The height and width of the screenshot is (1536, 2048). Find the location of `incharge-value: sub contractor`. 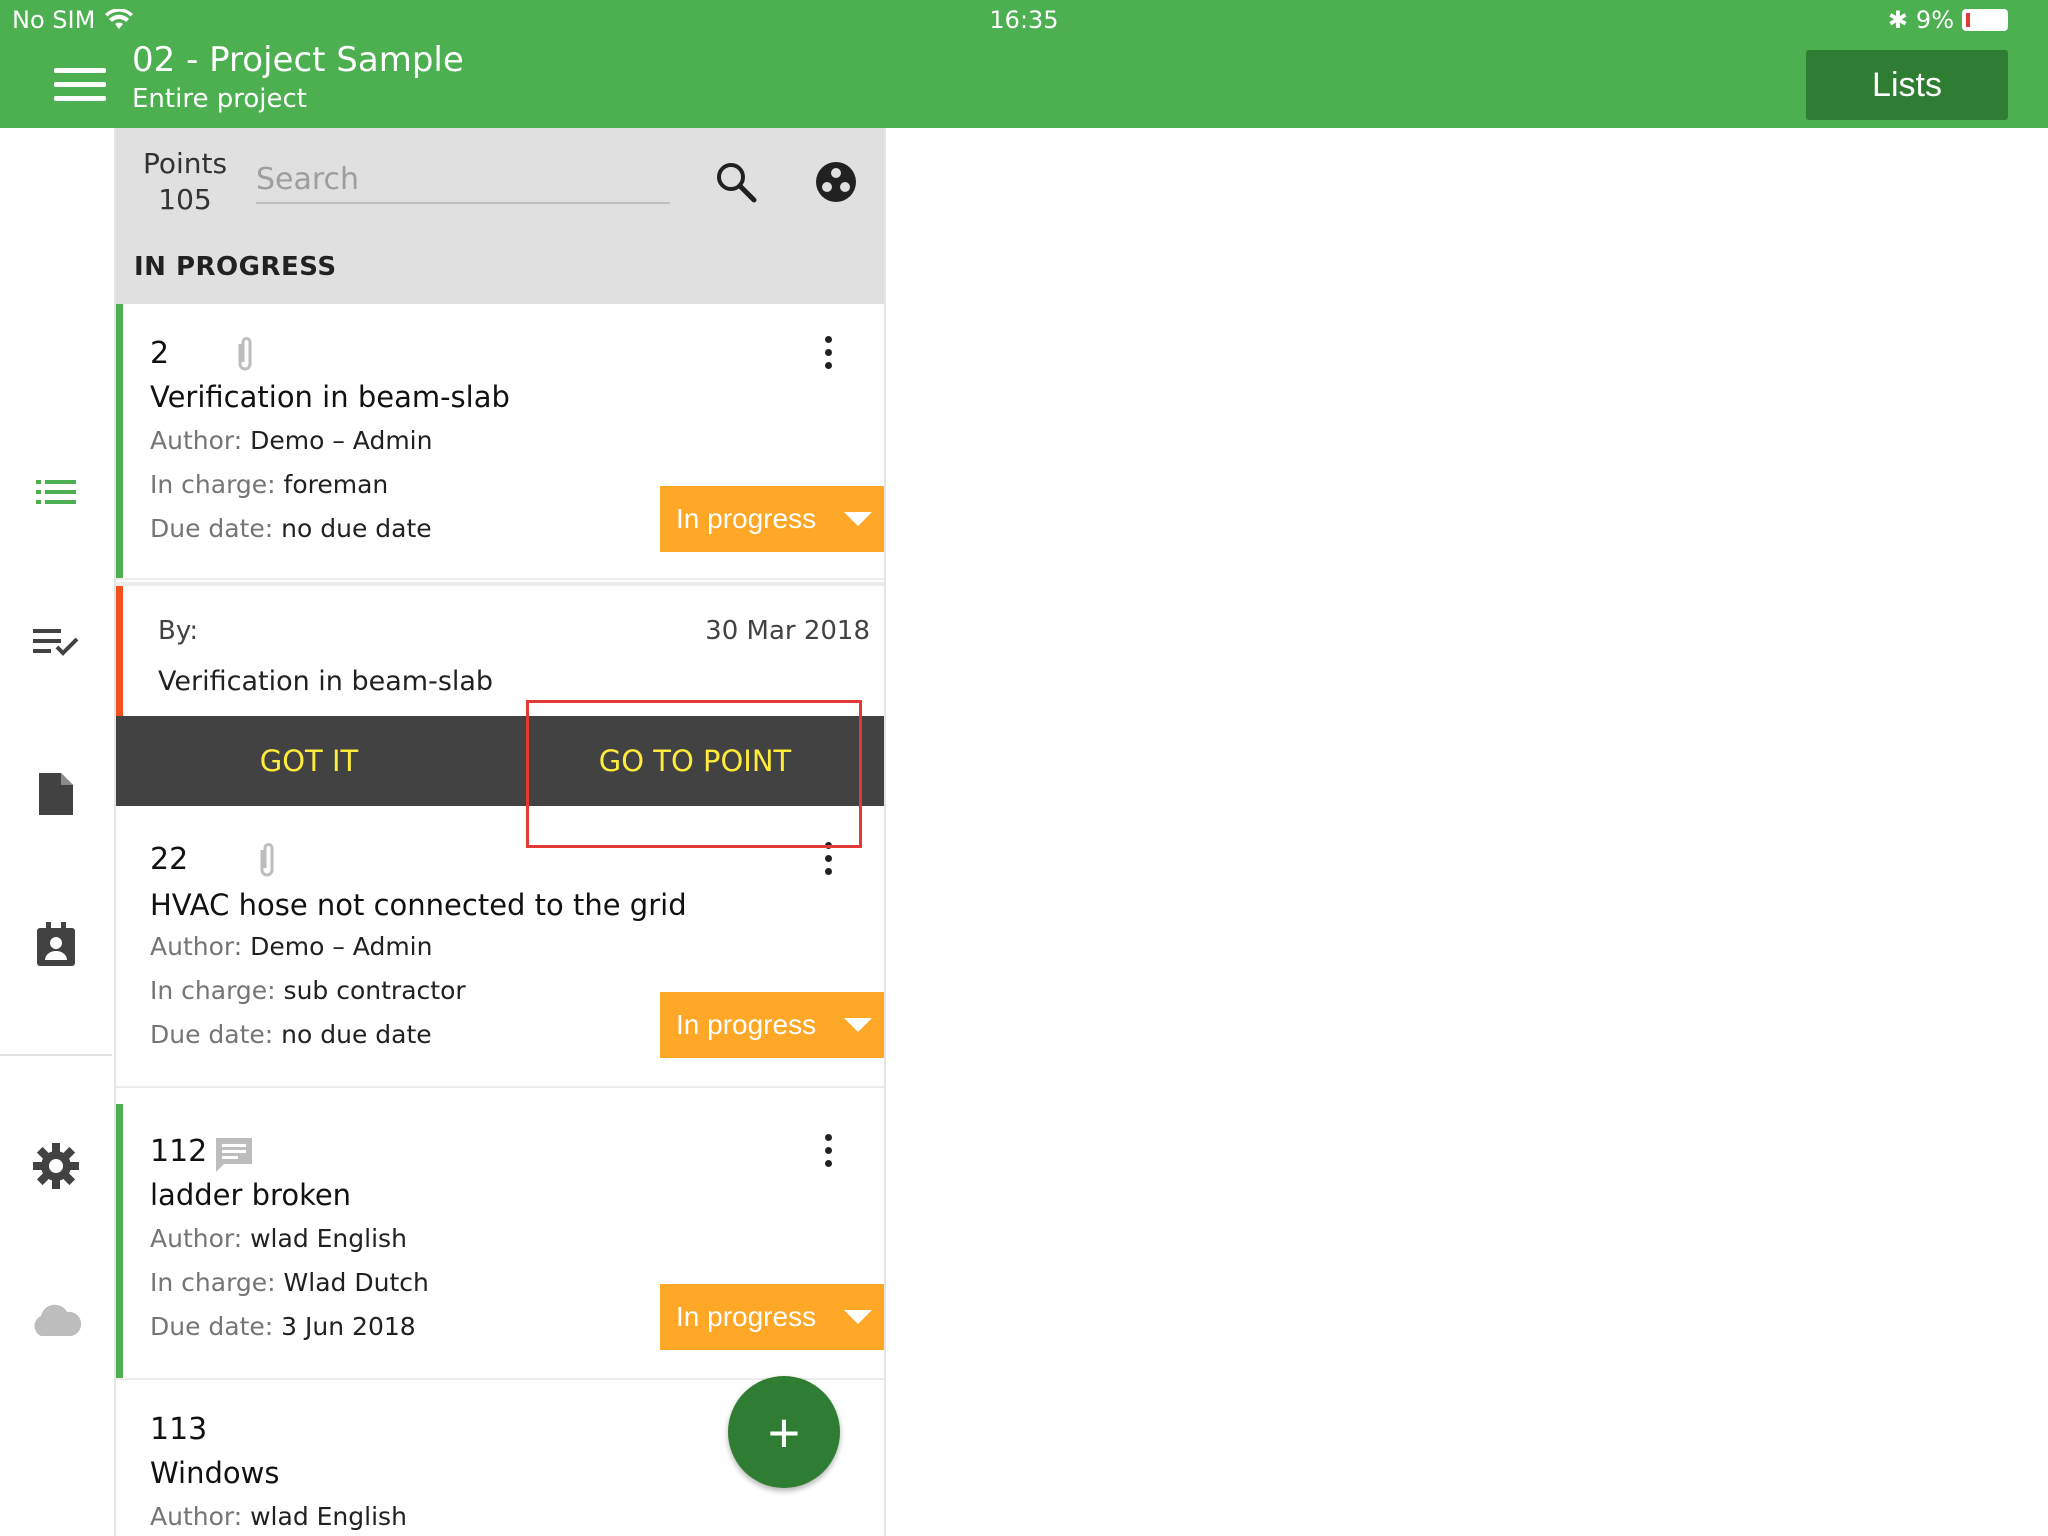

incharge-value: sub contractor is located at coordinates (374, 990).